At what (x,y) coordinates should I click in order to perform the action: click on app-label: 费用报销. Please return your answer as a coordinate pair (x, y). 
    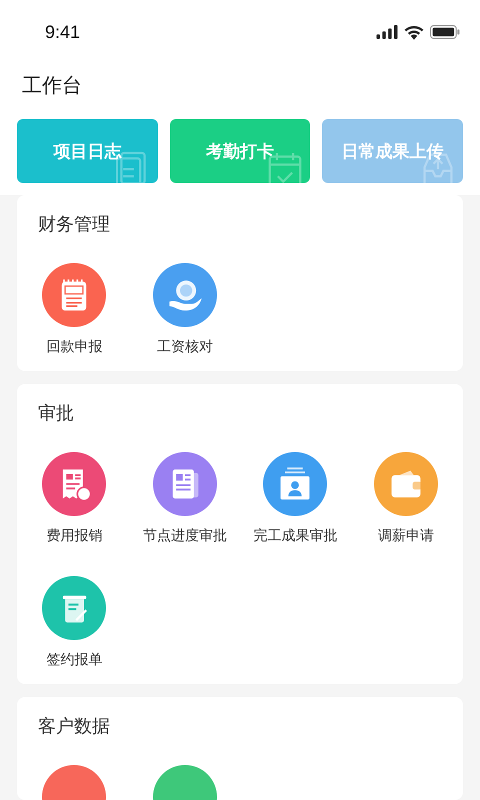
    Looking at the image, I should click on (74, 536).